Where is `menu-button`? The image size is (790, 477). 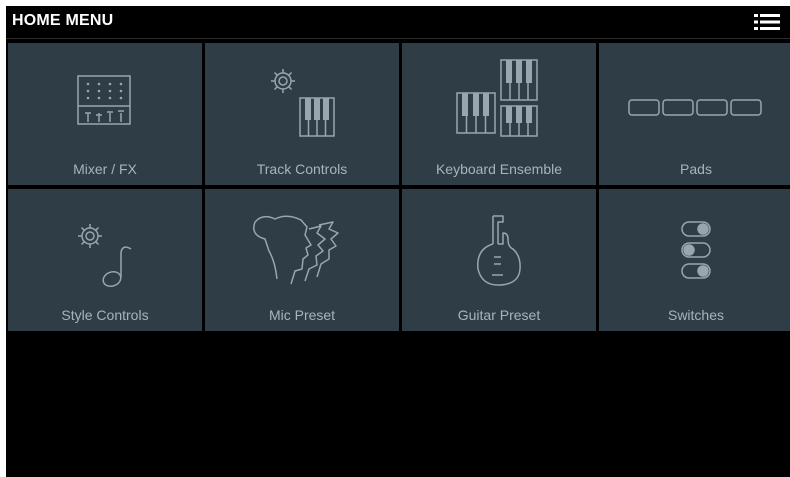
menu-button is located at coordinates (767, 22).